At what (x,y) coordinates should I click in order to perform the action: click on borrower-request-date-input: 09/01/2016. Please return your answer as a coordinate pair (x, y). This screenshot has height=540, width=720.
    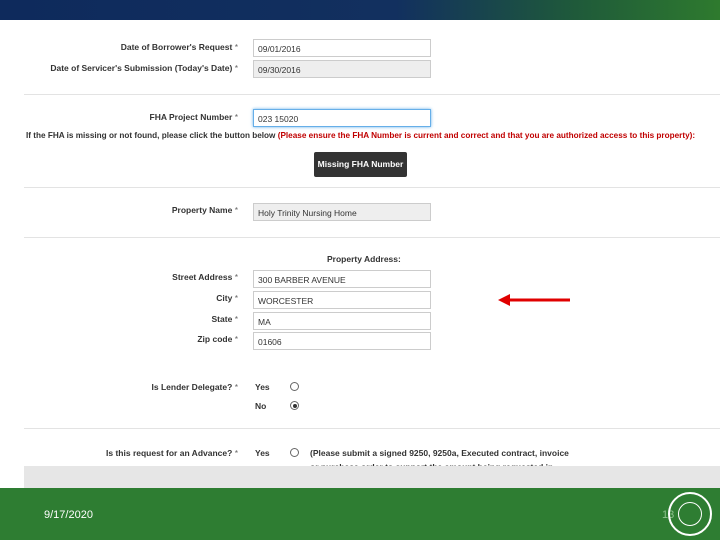
    Looking at the image, I should click on (342, 48).